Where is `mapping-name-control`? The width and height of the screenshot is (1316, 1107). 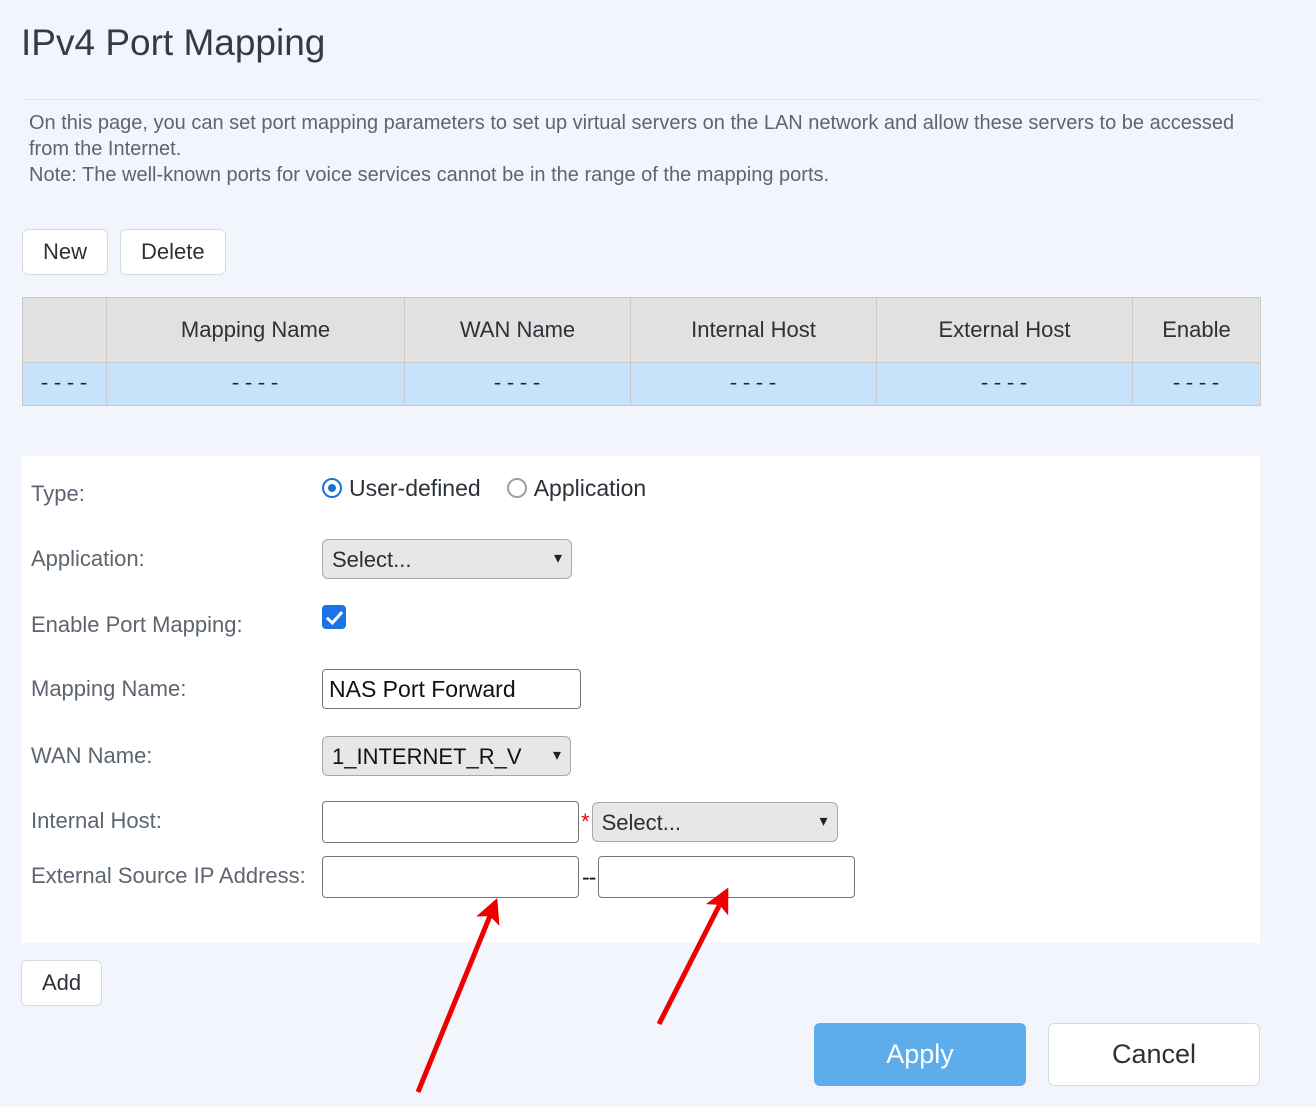 mapping-name-control is located at coordinates (451, 689).